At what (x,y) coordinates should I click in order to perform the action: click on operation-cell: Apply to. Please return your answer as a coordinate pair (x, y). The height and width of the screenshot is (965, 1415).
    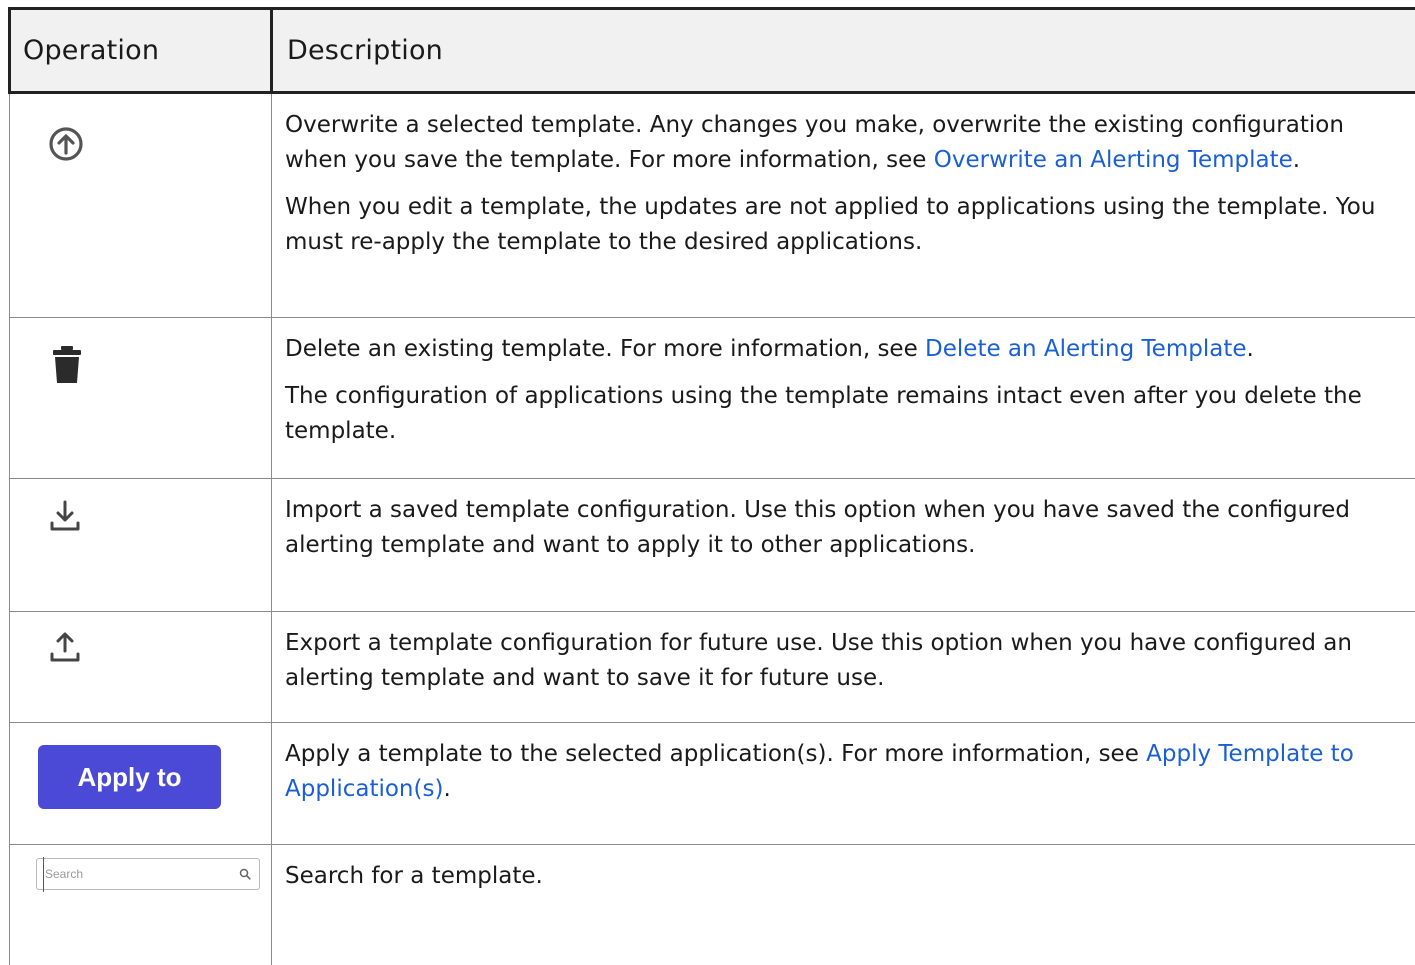
    Looking at the image, I should click on (141, 784).